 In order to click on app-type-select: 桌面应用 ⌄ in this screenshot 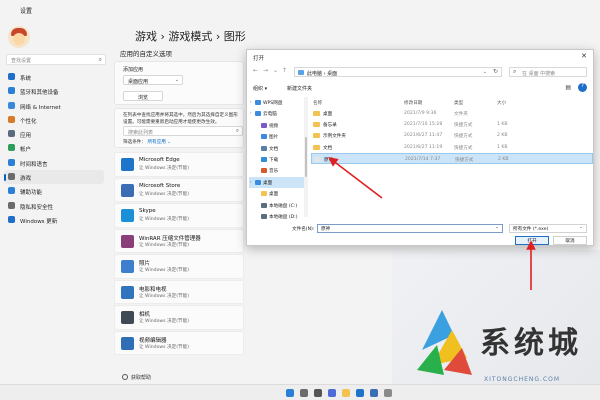, I will do `click(153, 80)`.